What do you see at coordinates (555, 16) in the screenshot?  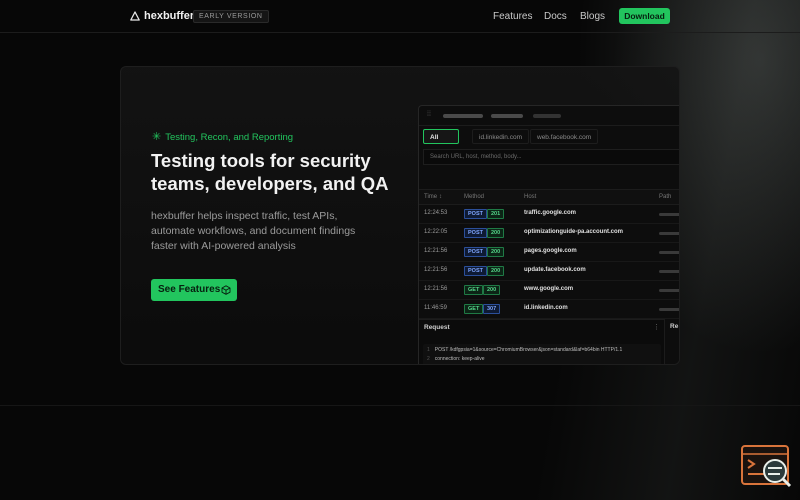 I see `nav-link-docs: Docs` at bounding box center [555, 16].